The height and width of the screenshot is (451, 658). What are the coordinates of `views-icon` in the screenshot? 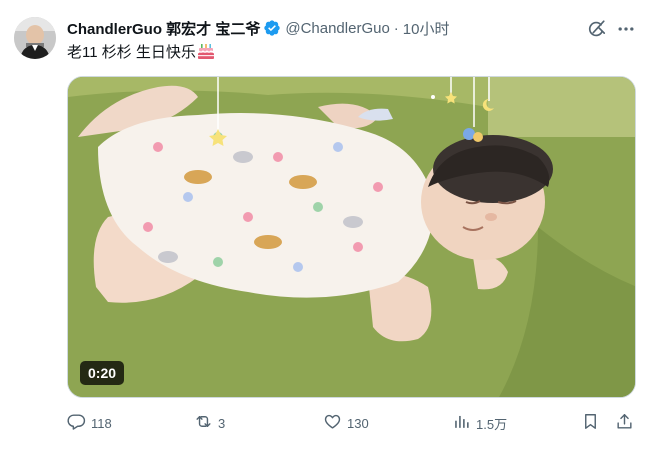 It's located at (461, 423).